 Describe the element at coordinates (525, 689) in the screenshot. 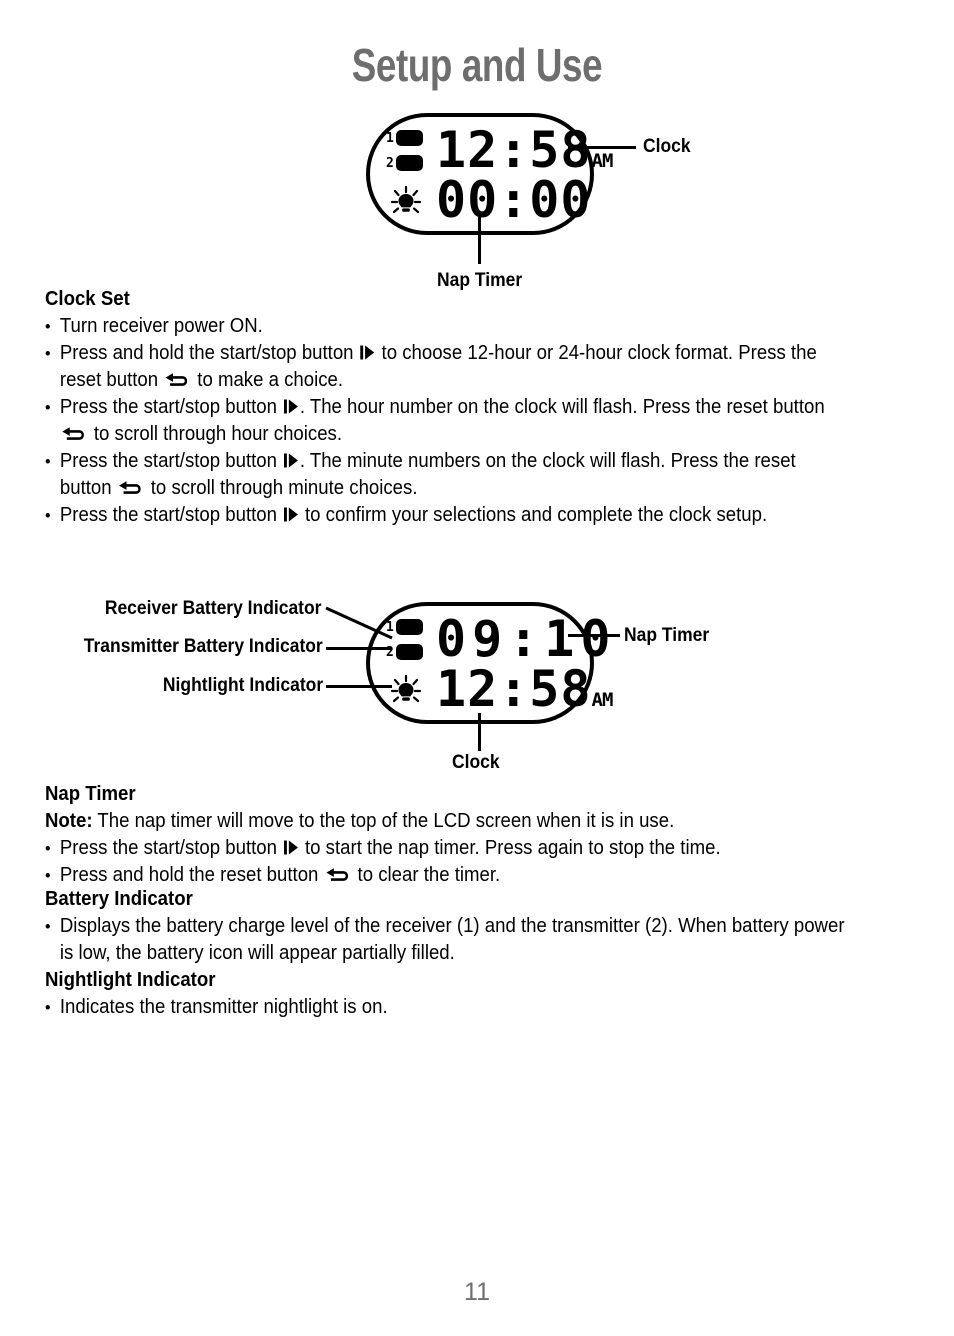

I see `lcd-clock-row-2: 12:58AM` at that location.